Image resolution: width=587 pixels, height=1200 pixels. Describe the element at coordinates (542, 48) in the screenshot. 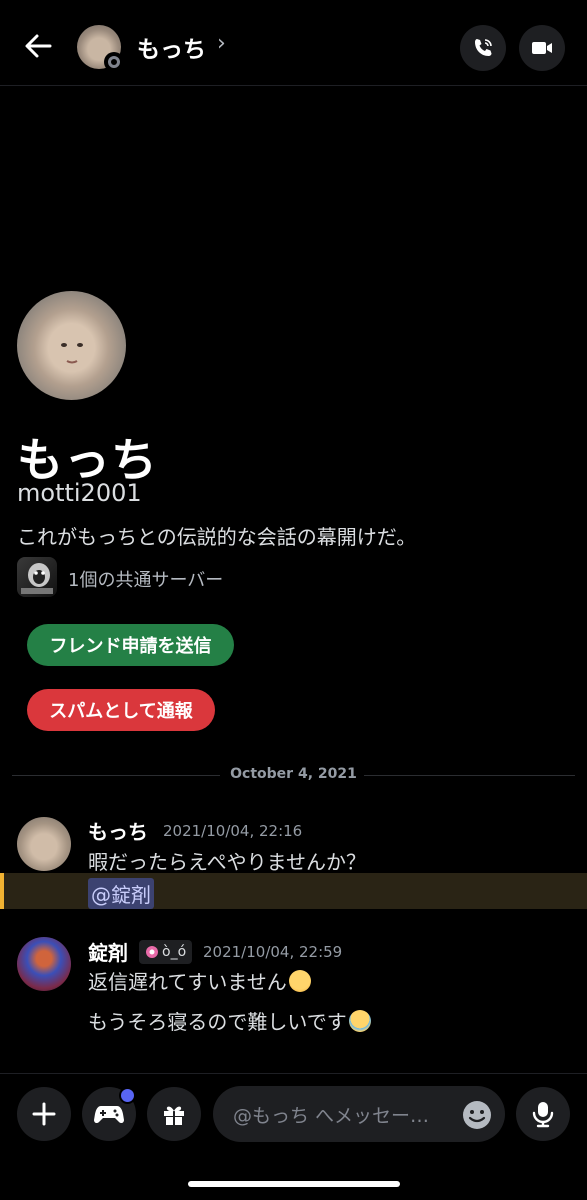

I see `video-icon` at that location.